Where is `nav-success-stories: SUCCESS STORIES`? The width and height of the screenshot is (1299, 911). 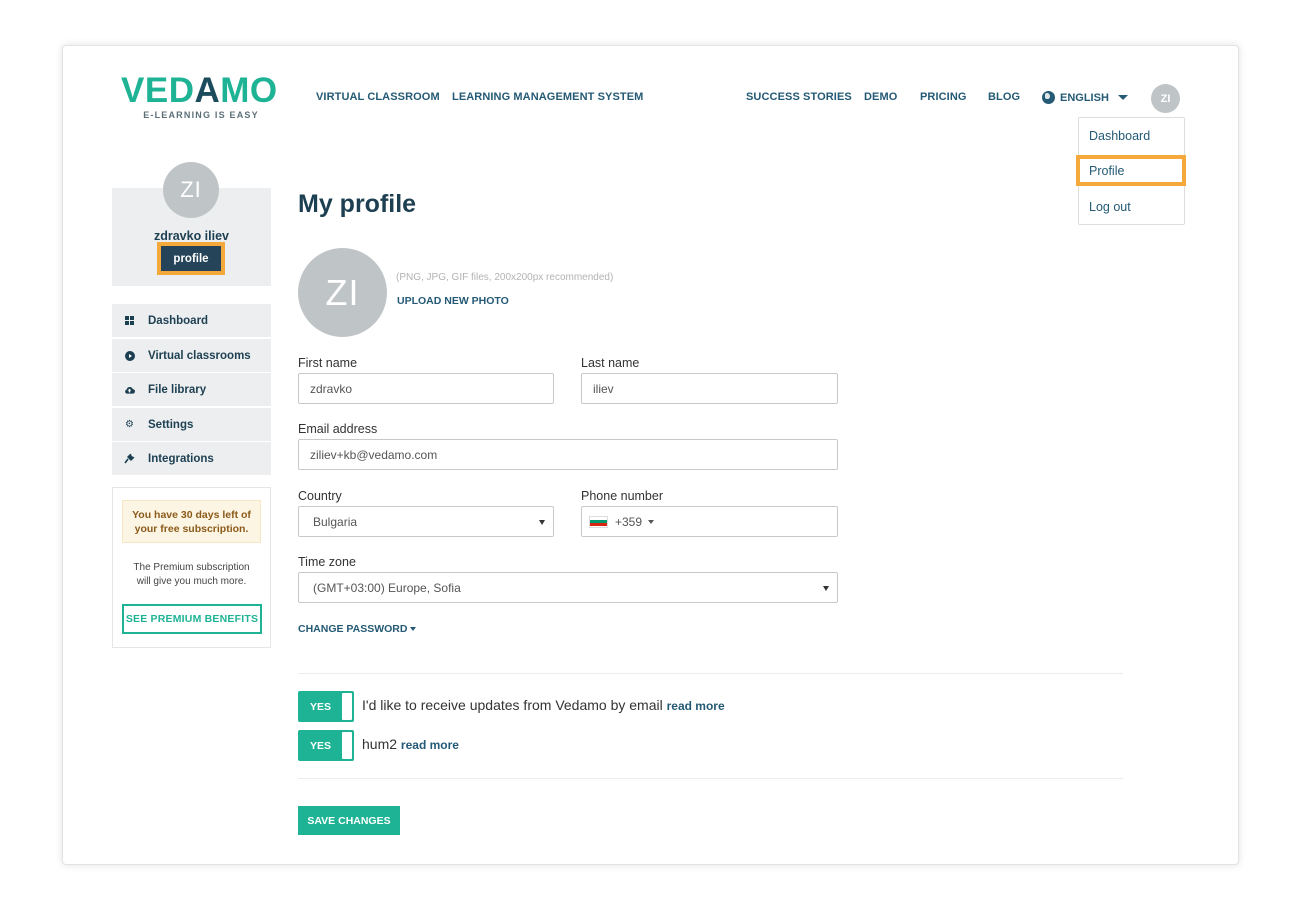
nav-success-stories: SUCCESS STORIES is located at coordinates (799, 97).